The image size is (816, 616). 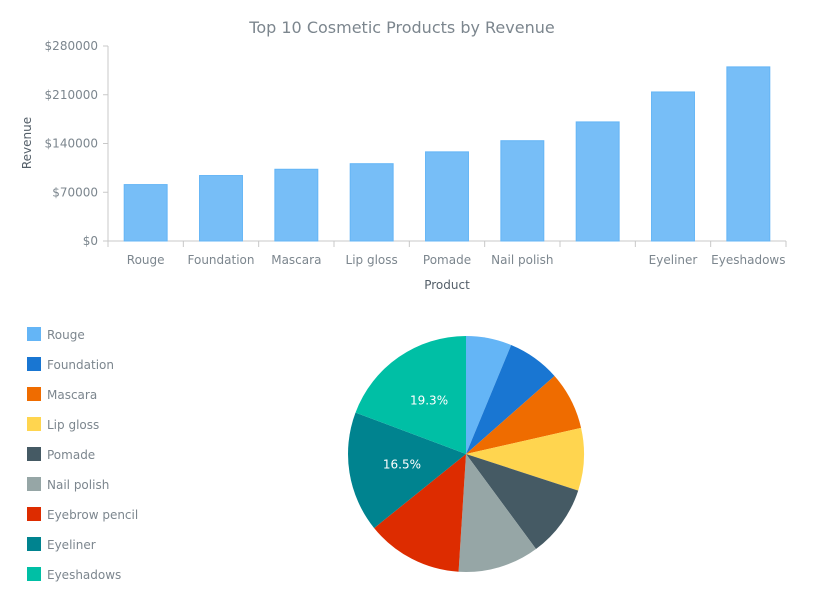 What do you see at coordinates (145, 213) in the screenshot?
I see `bar-rouge` at bounding box center [145, 213].